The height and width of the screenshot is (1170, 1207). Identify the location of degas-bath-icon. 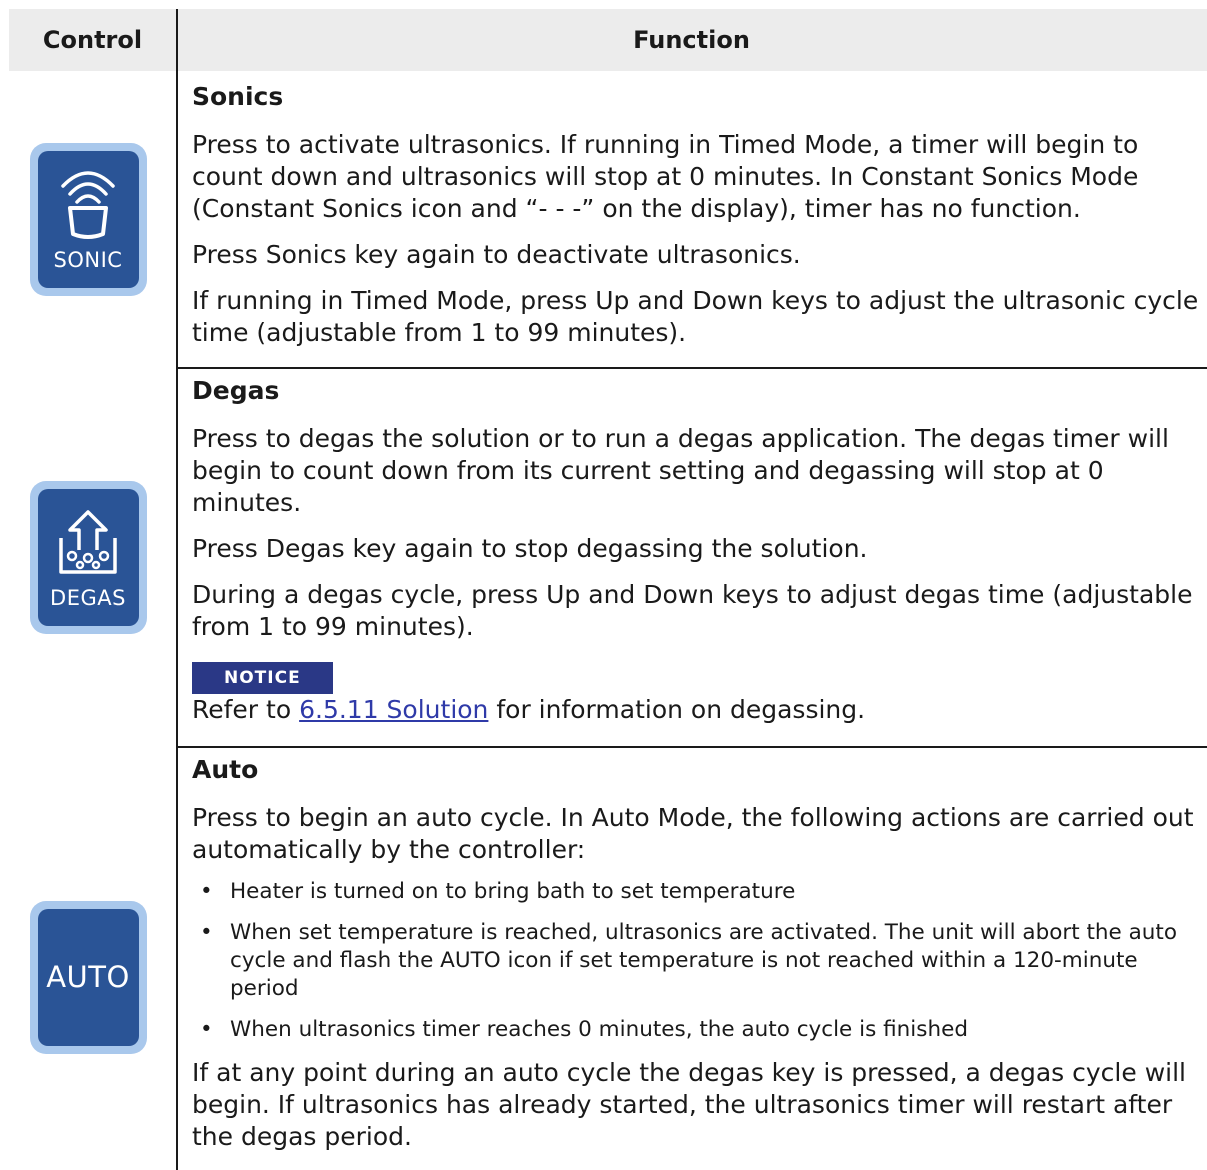
(88, 542).